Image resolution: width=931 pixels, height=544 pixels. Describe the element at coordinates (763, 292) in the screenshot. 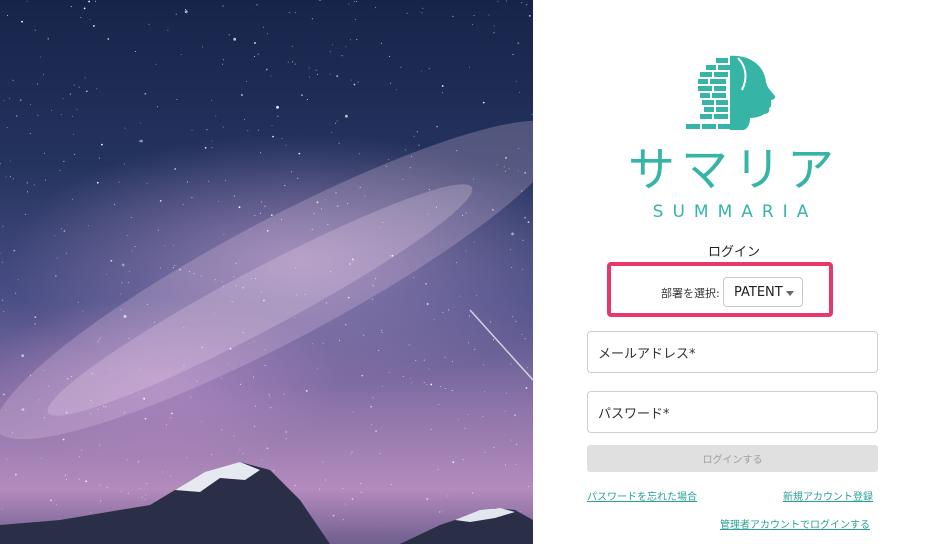

I see `department-select: PATENT` at that location.